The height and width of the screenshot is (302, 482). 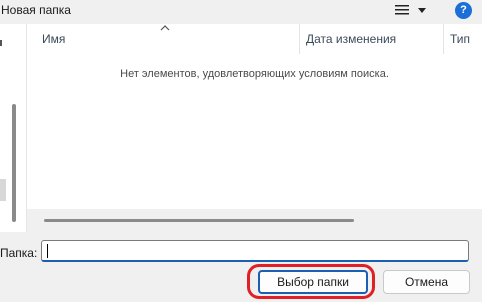 What do you see at coordinates (313, 282) in the screenshot?
I see `select-folder-button: Выбор папки` at bounding box center [313, 282].